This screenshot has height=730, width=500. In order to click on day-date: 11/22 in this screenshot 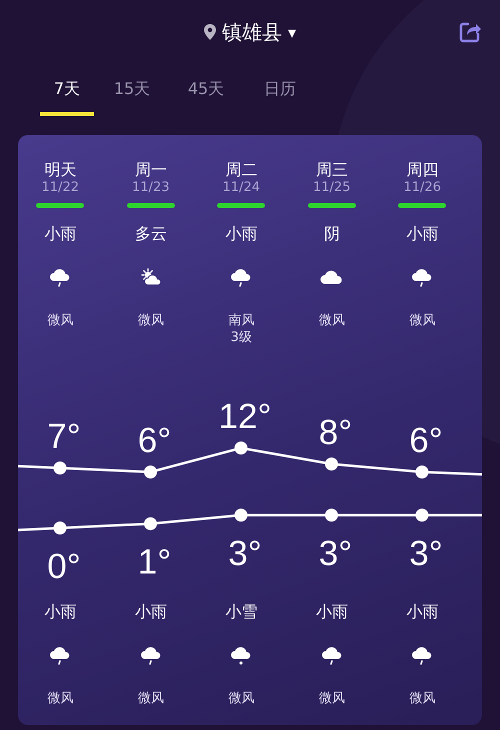, I will do `click(60, 188)`.